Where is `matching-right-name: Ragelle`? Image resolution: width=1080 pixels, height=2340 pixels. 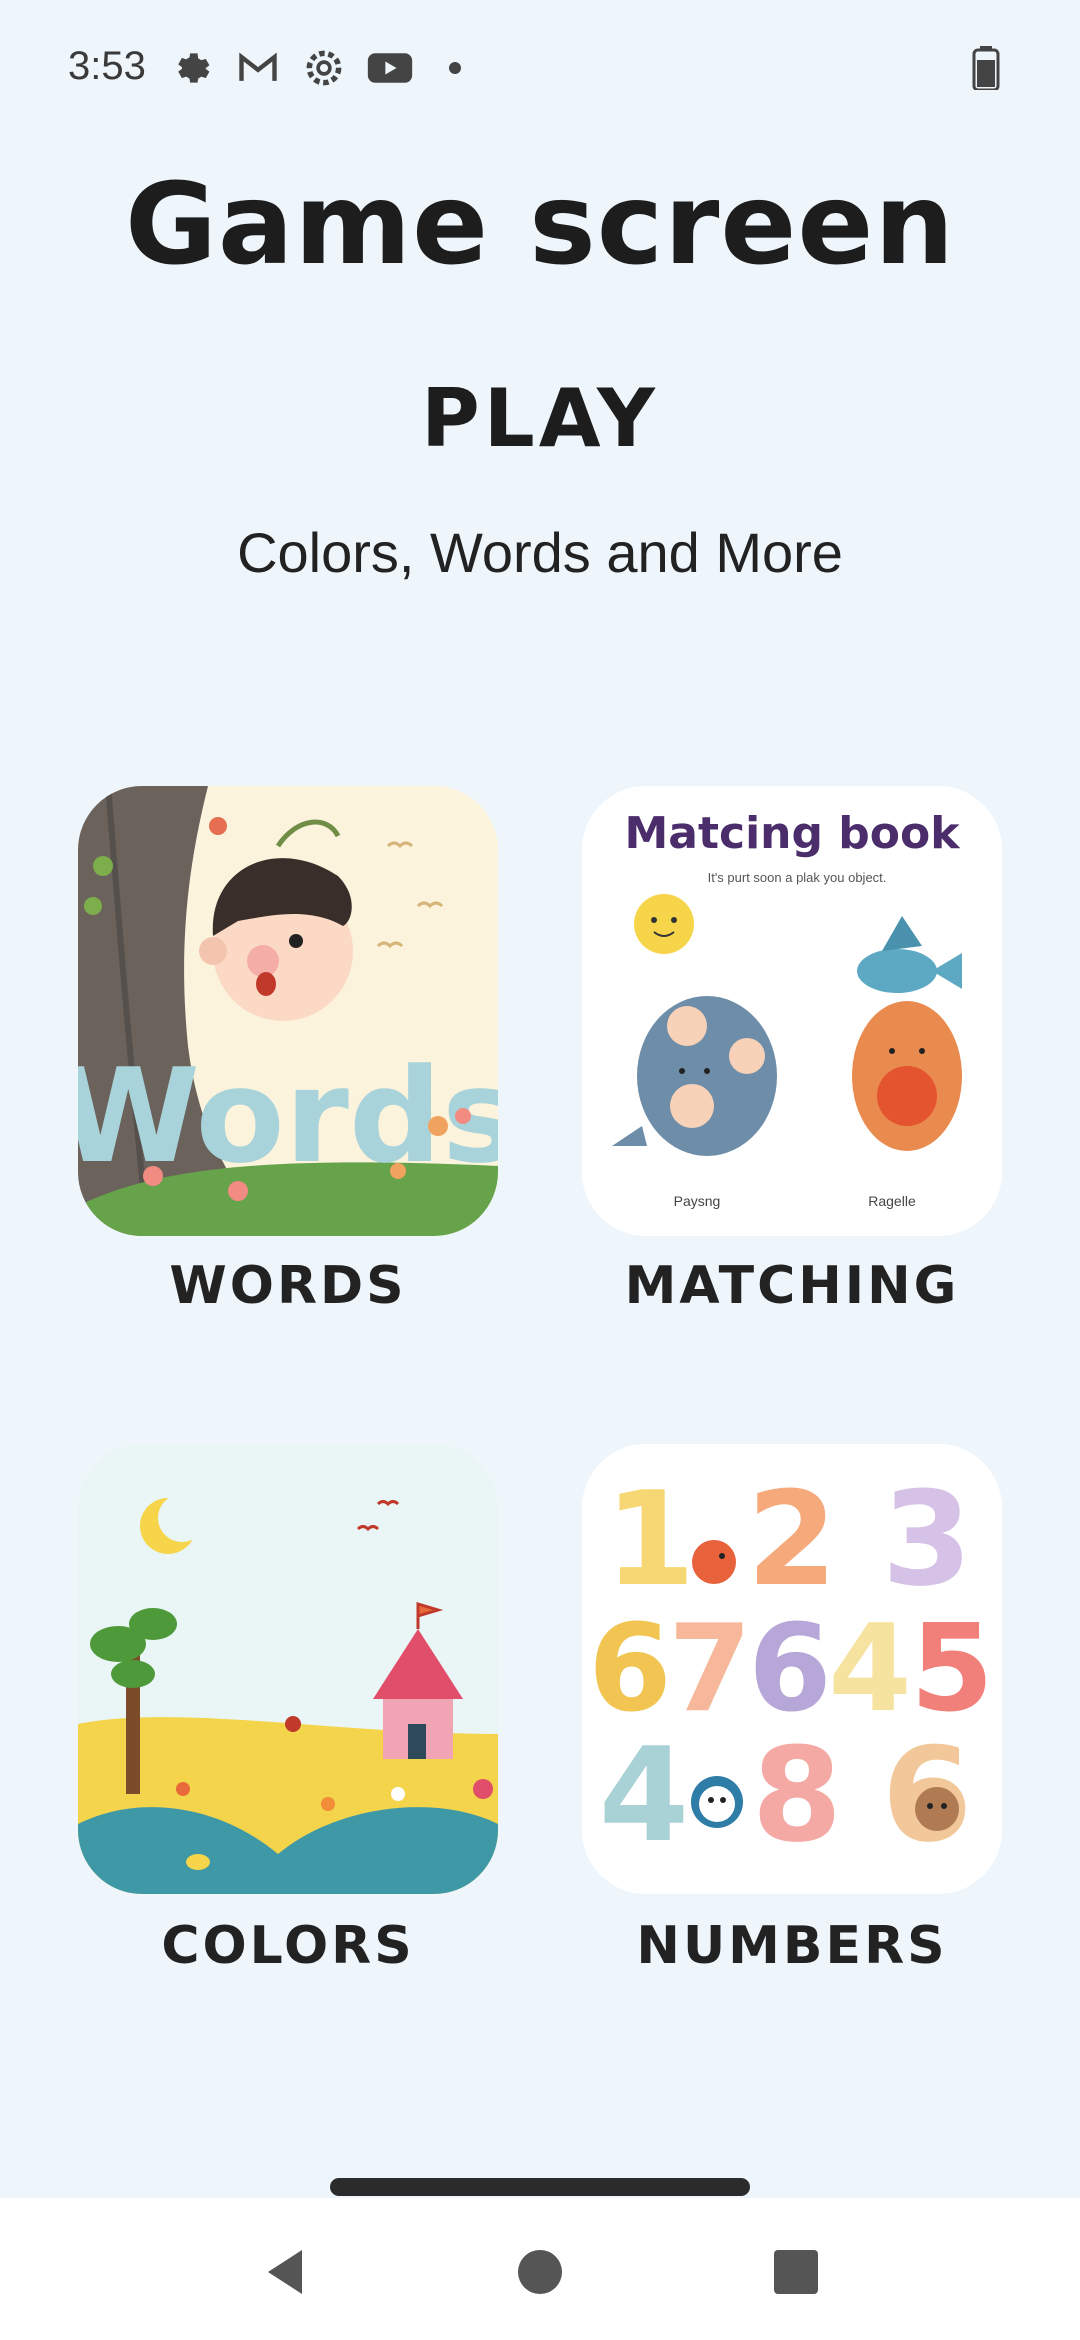 matching-right-name: Ragelle is located at coordinates (892, 1201).